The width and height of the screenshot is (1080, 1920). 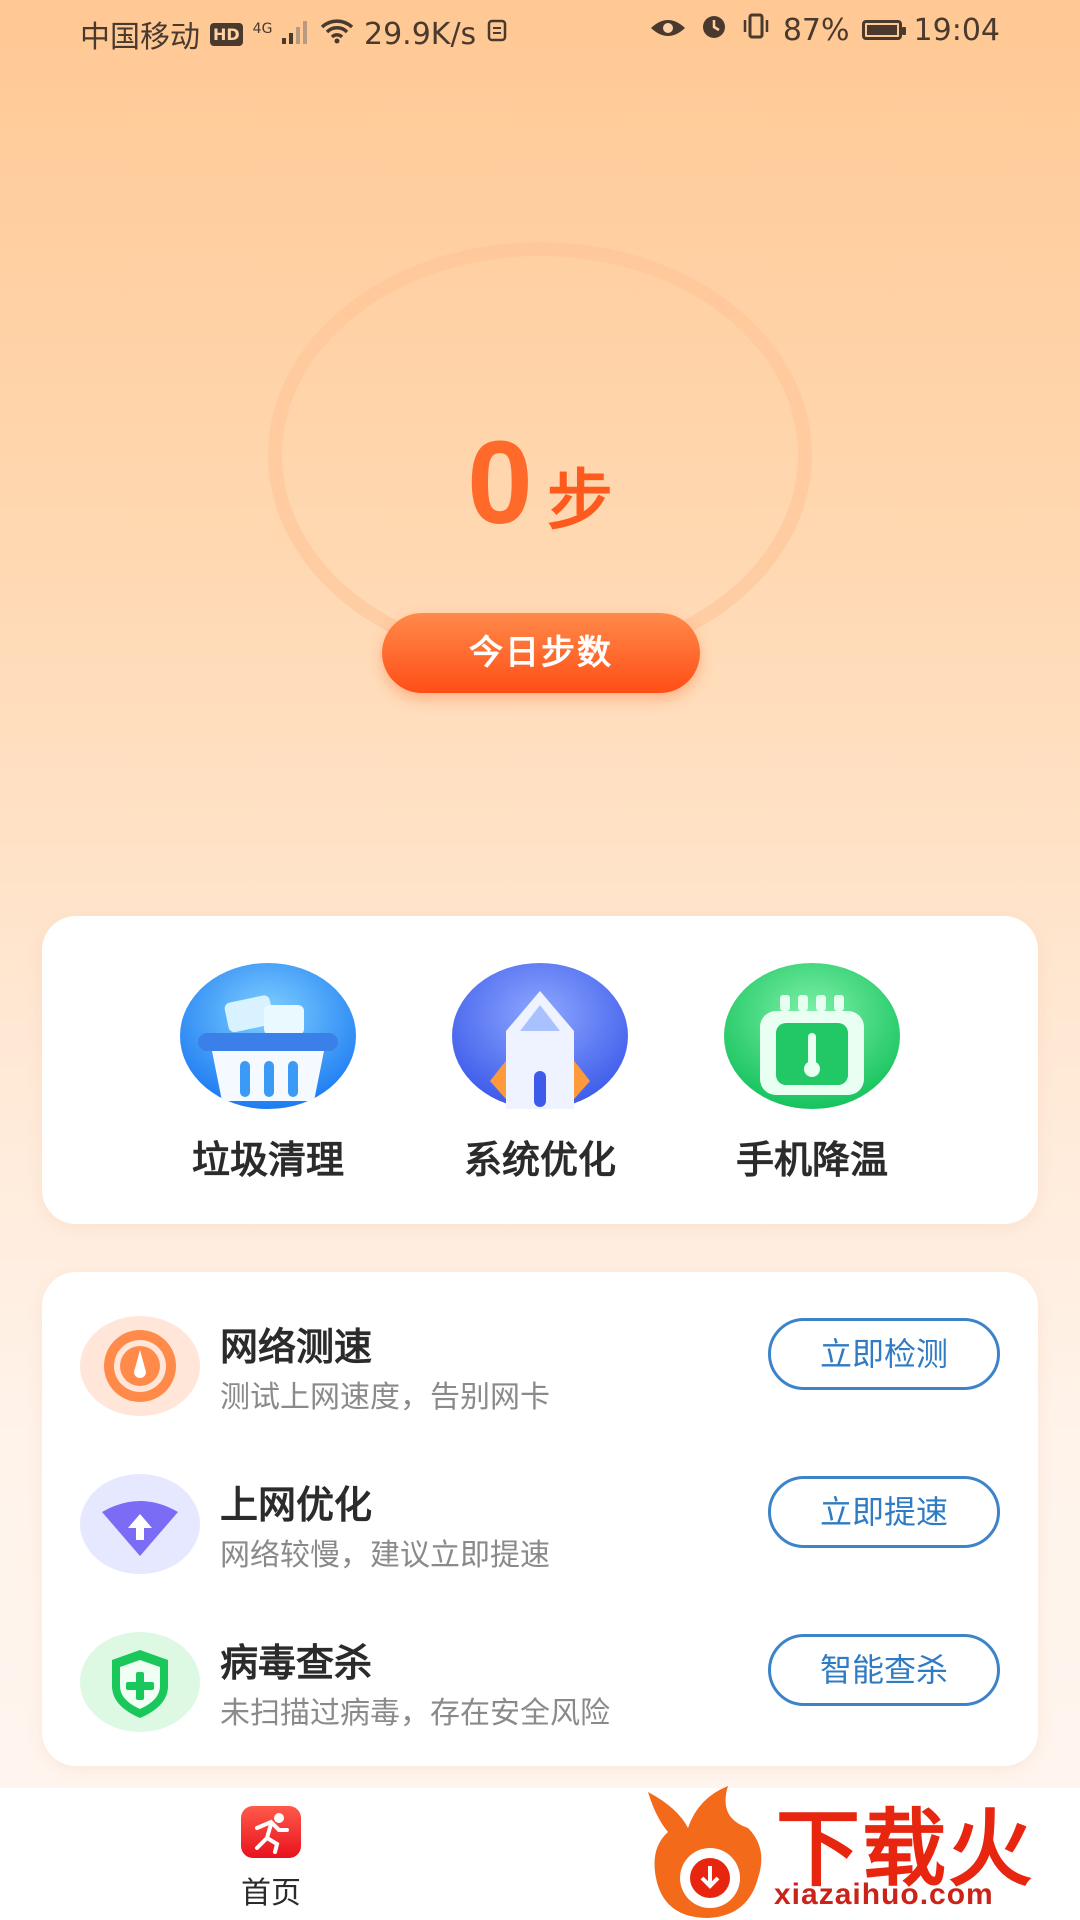 I want to click on tool-system-optimize: 系统优化, so click(x=540, y=1072).